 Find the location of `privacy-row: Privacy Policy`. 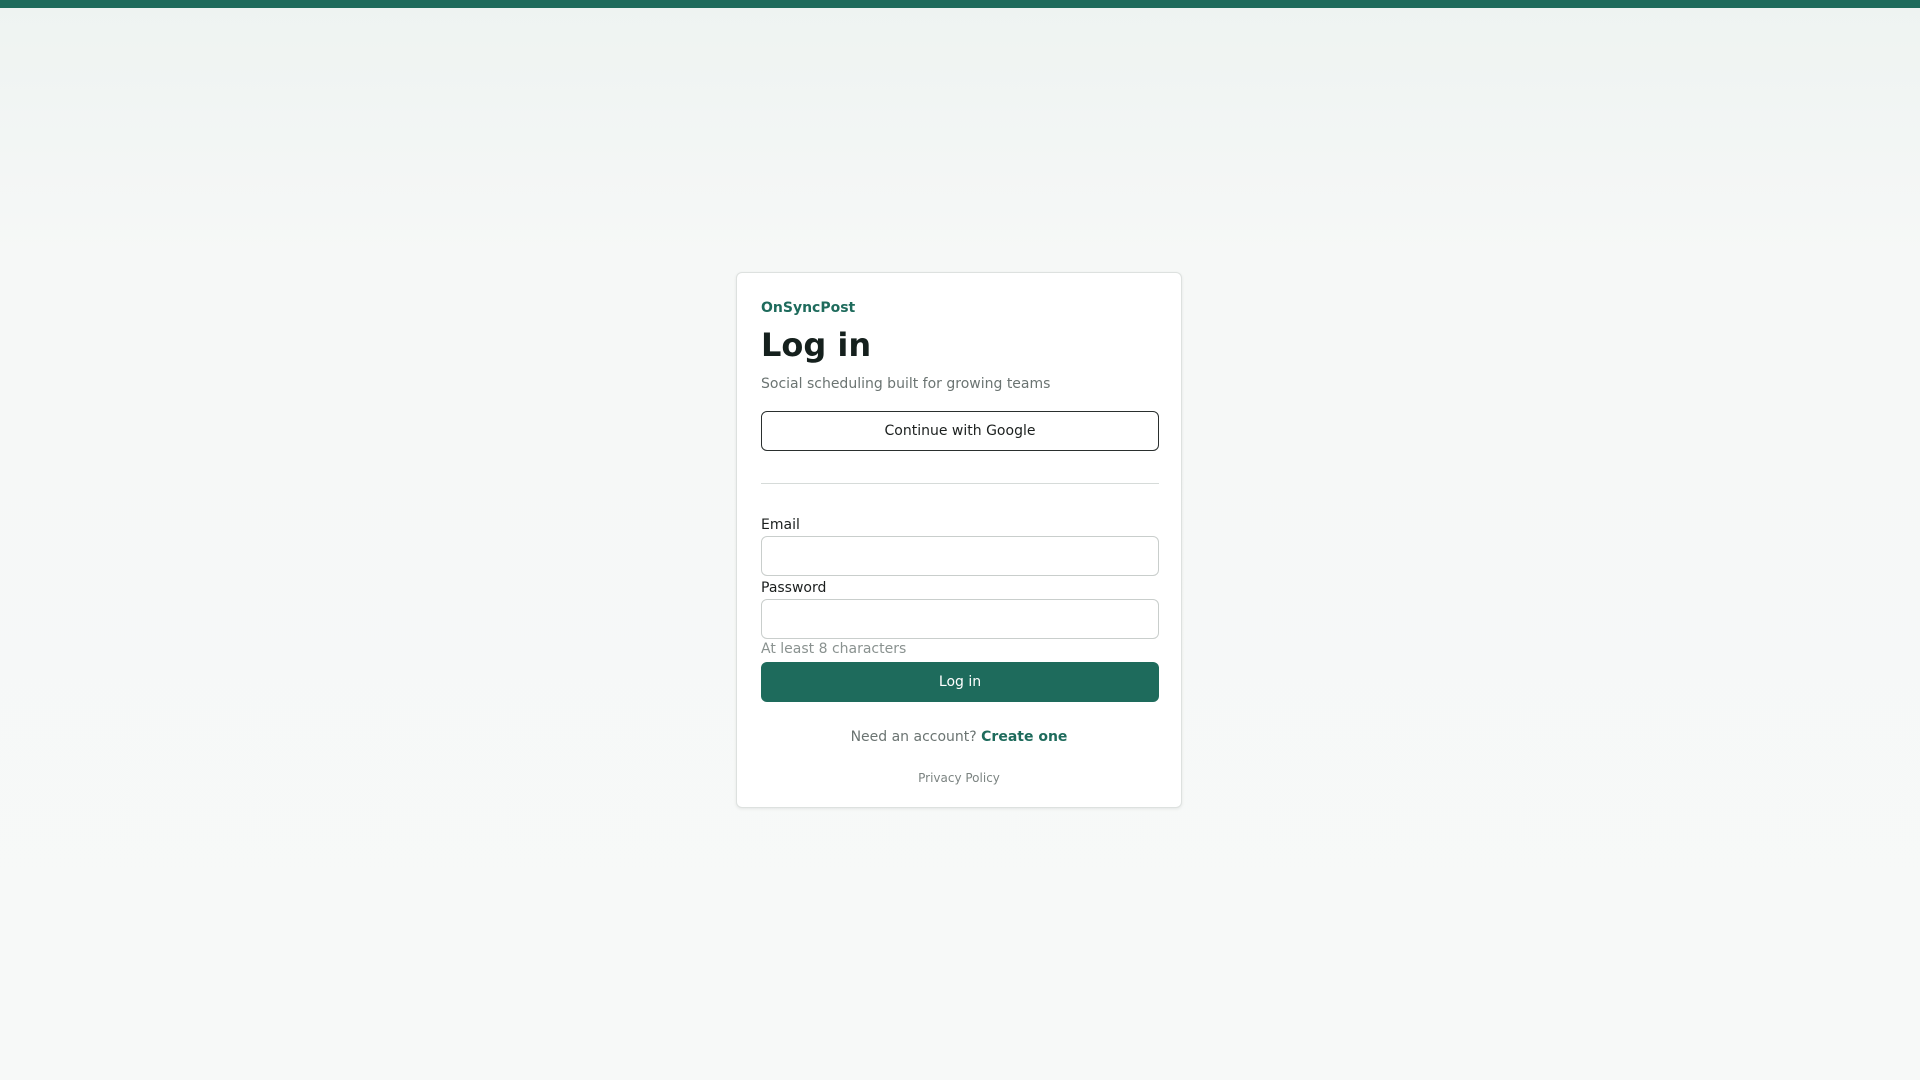

privacy-row: Privacy Policy is located at coordinates (959, 778).